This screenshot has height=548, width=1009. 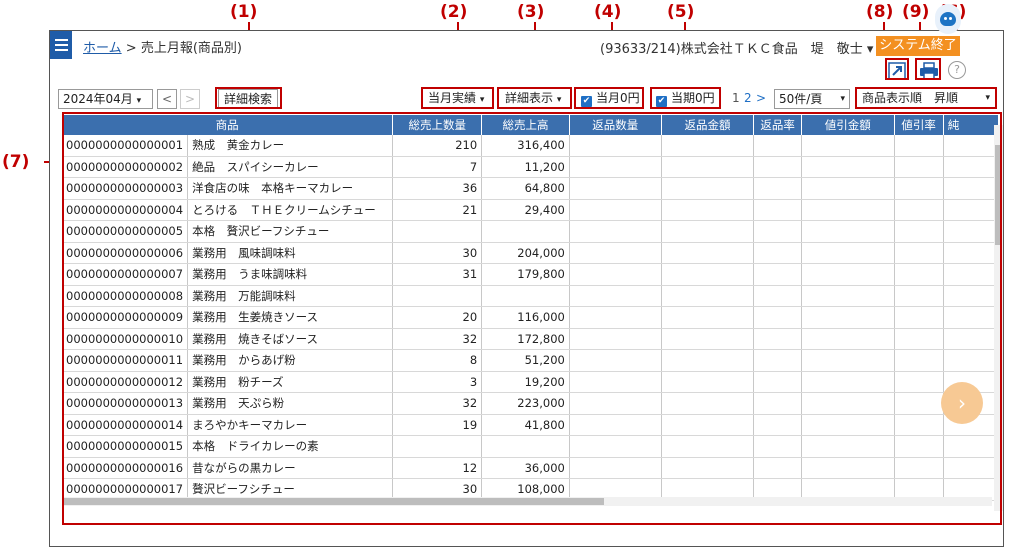 What do you see at coordinates (736, 47) in the screenshot?
I see `user-company-menu: (93633/214)株式会社ＴＫＣ食品 堤 敬士 ▾` at bounding box center [736, 47].